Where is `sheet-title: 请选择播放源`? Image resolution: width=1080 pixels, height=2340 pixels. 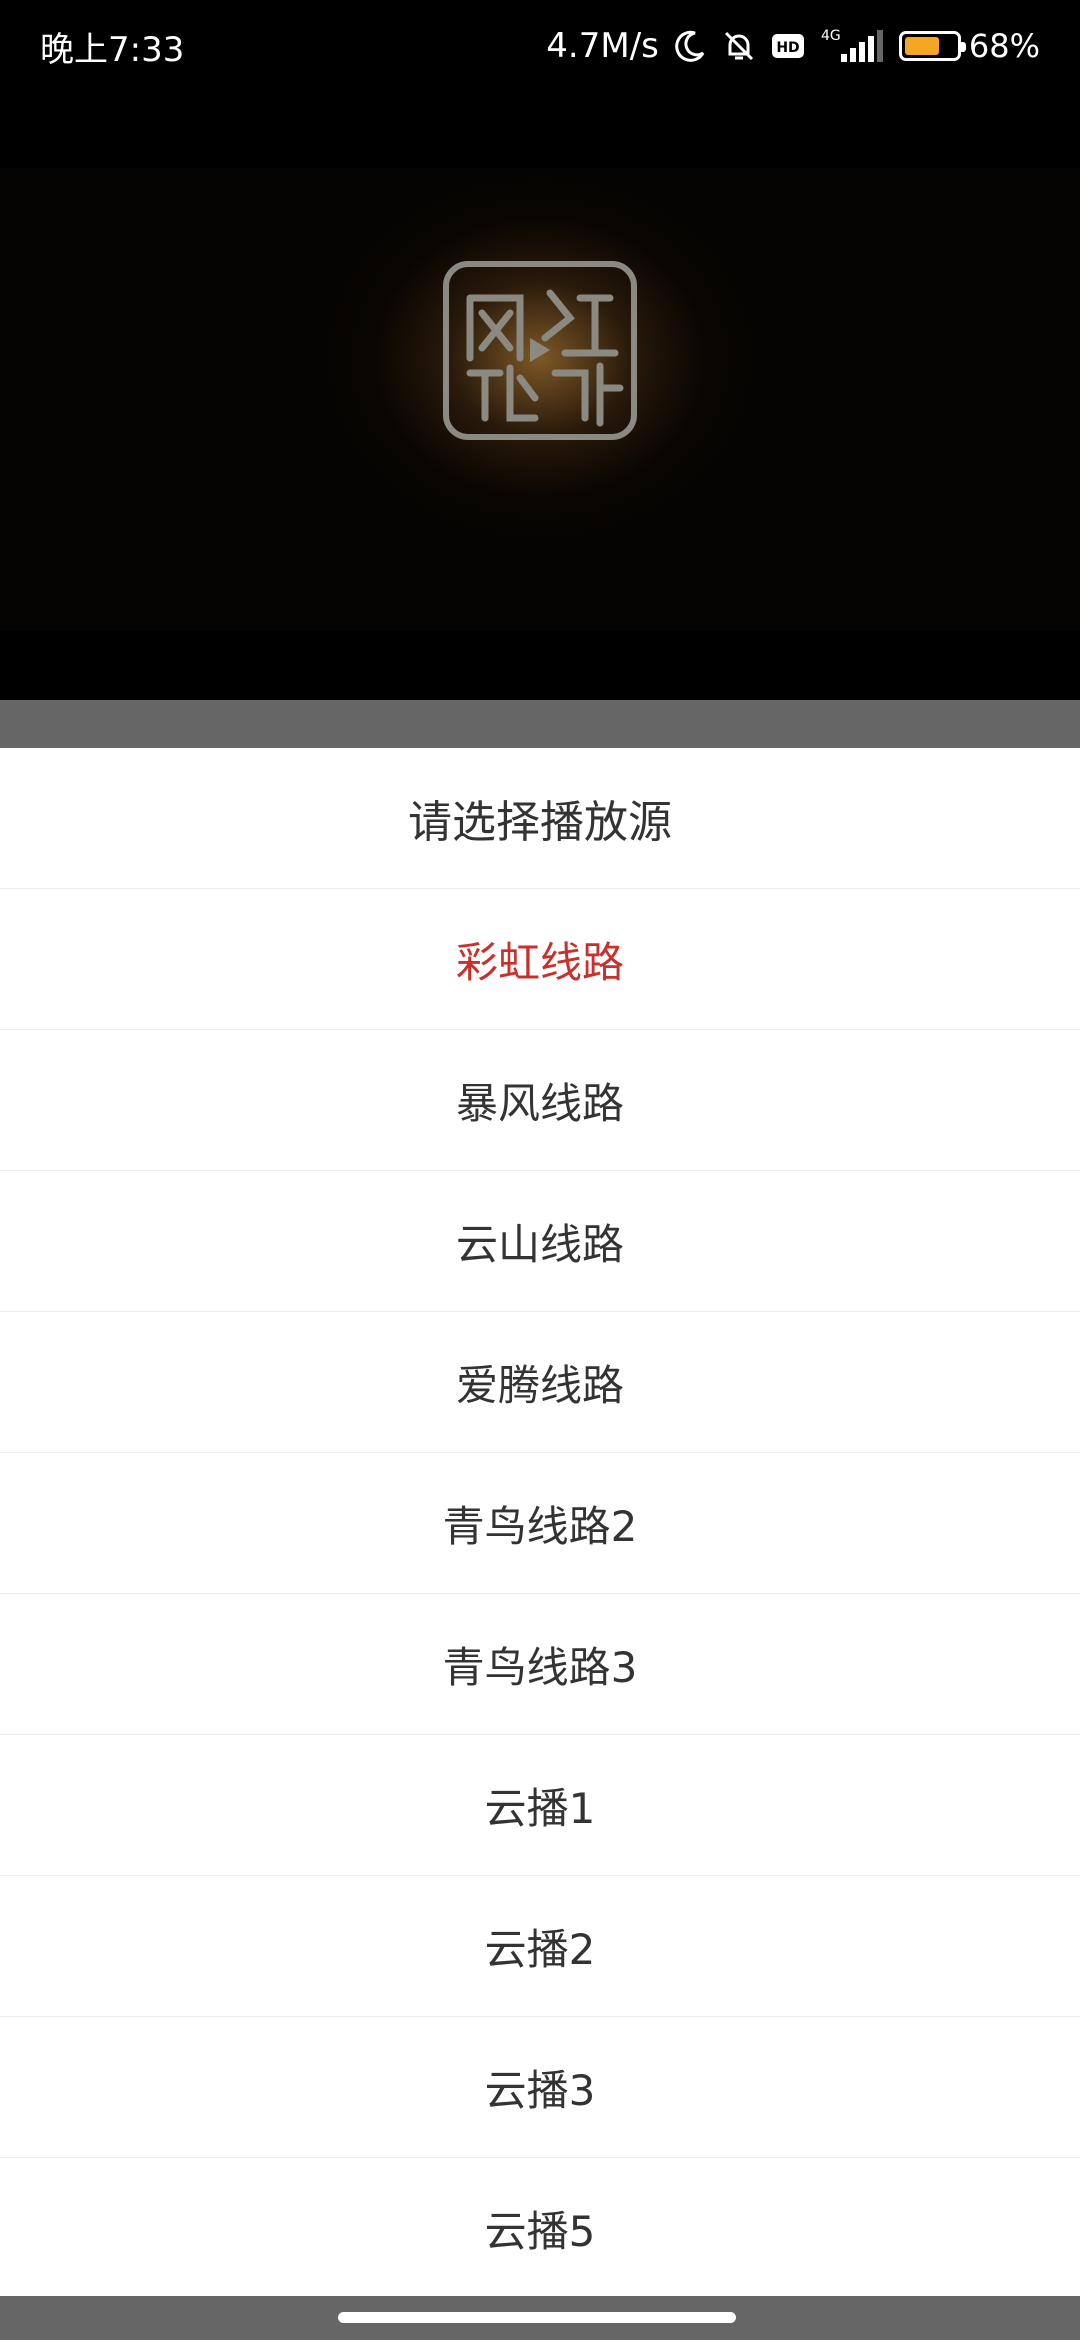 sheet-title: 请选择播放源 is located at coordinates (540, 818).